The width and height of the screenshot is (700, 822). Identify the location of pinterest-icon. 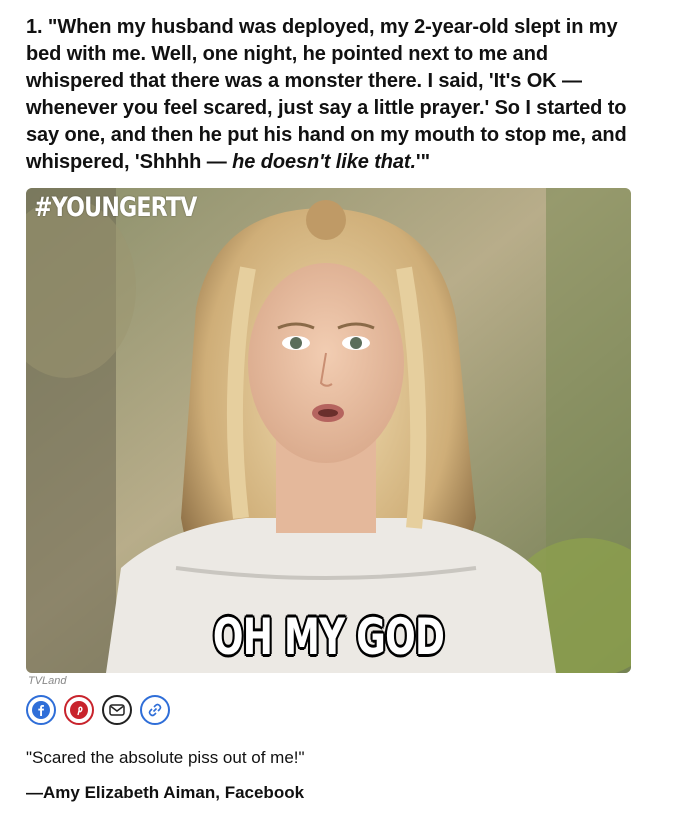
(79, 710).